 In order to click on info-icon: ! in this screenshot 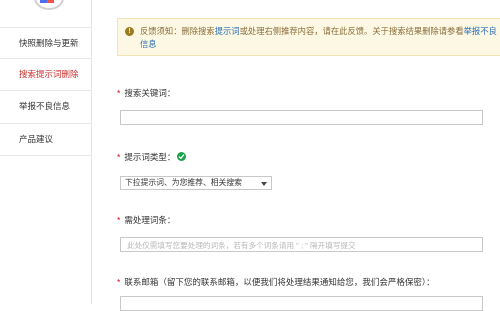, I will do `click(129, 31)`.